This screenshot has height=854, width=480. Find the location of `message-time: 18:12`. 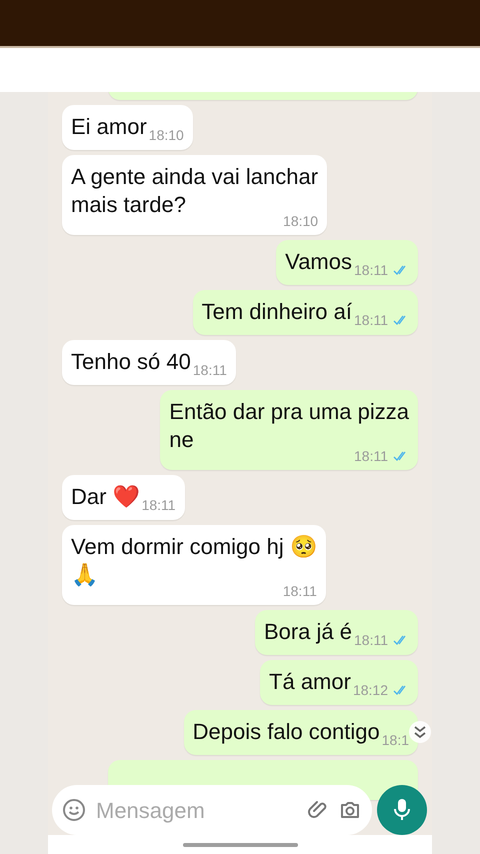

message-time: 18:12 is located at coordinates (370, 690).